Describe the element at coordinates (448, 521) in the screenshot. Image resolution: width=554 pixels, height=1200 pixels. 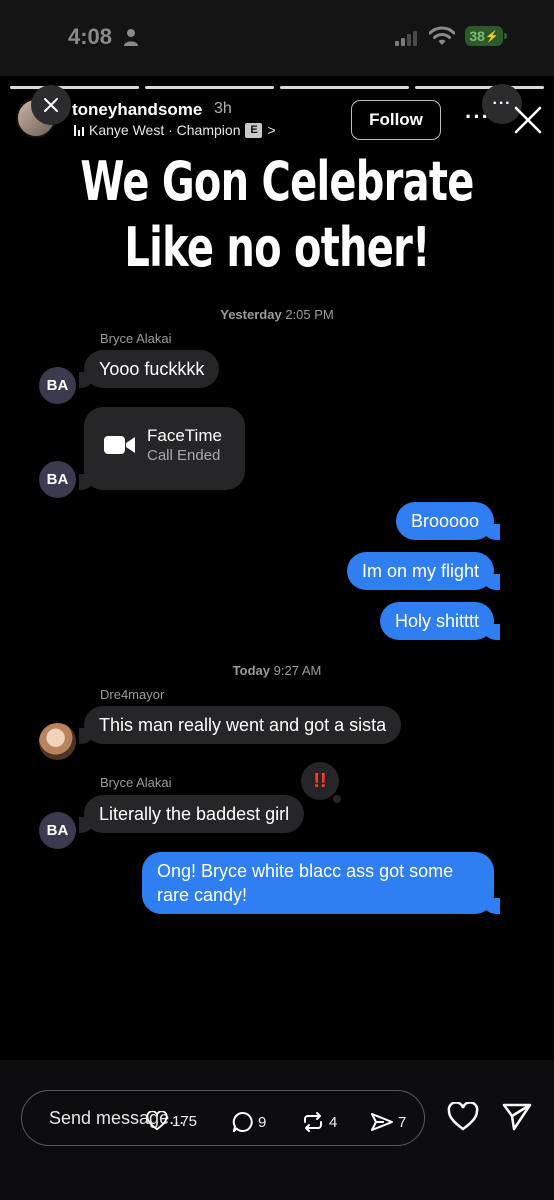
I see `outgoing-message: Brooooo` at that location.